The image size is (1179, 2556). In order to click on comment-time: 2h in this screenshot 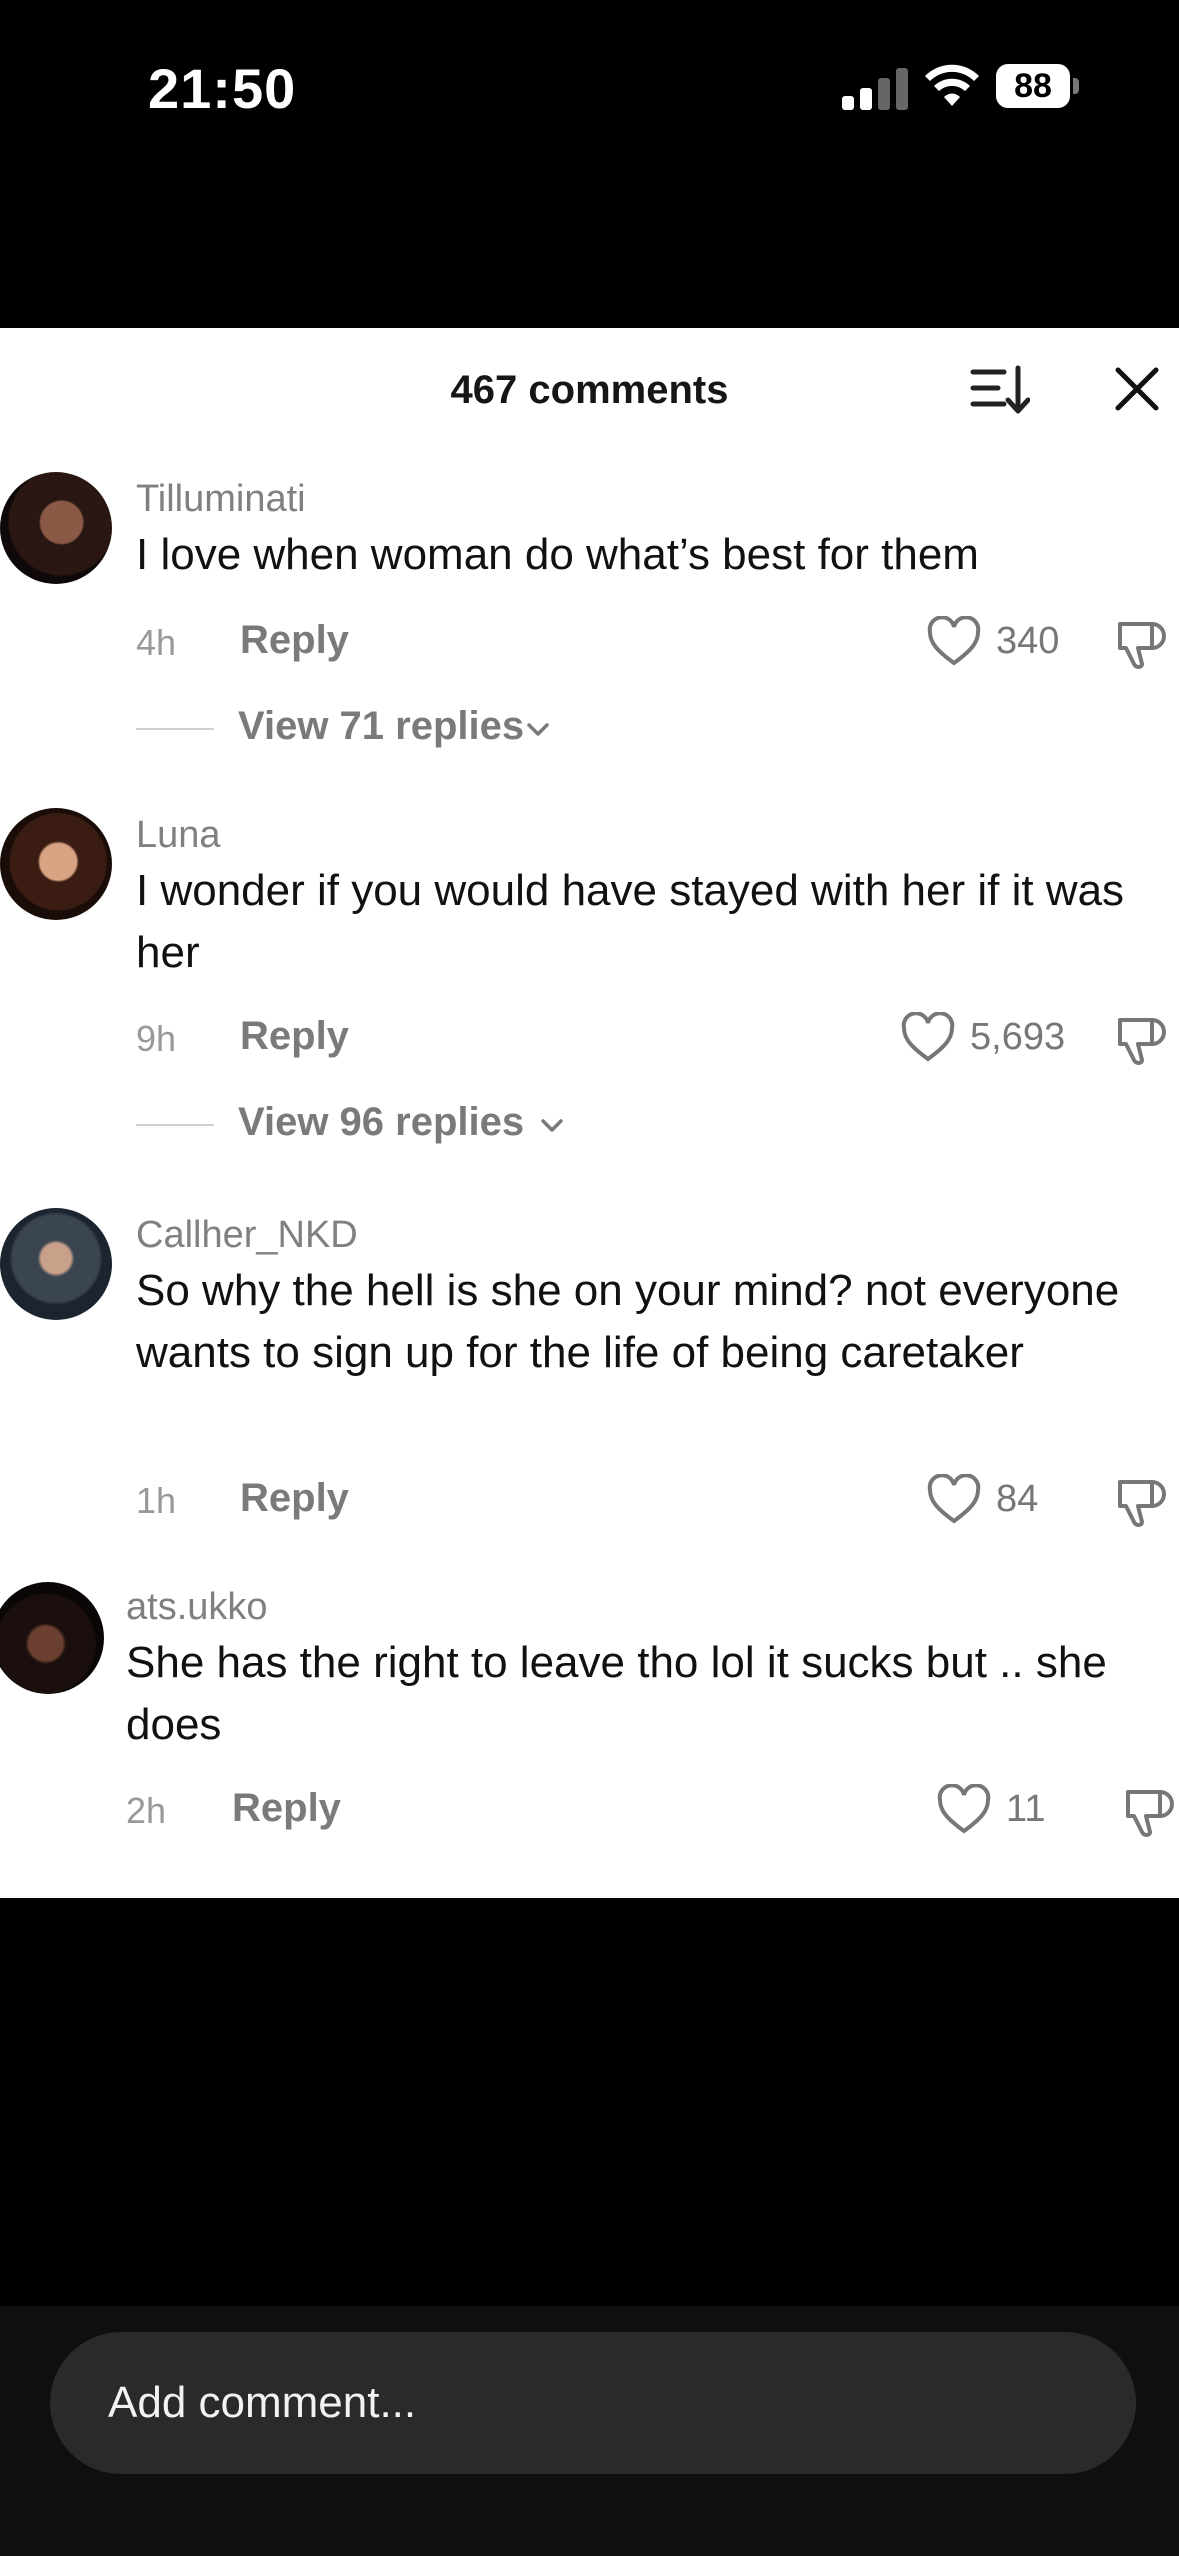, I will do `click(146, 1810)`.